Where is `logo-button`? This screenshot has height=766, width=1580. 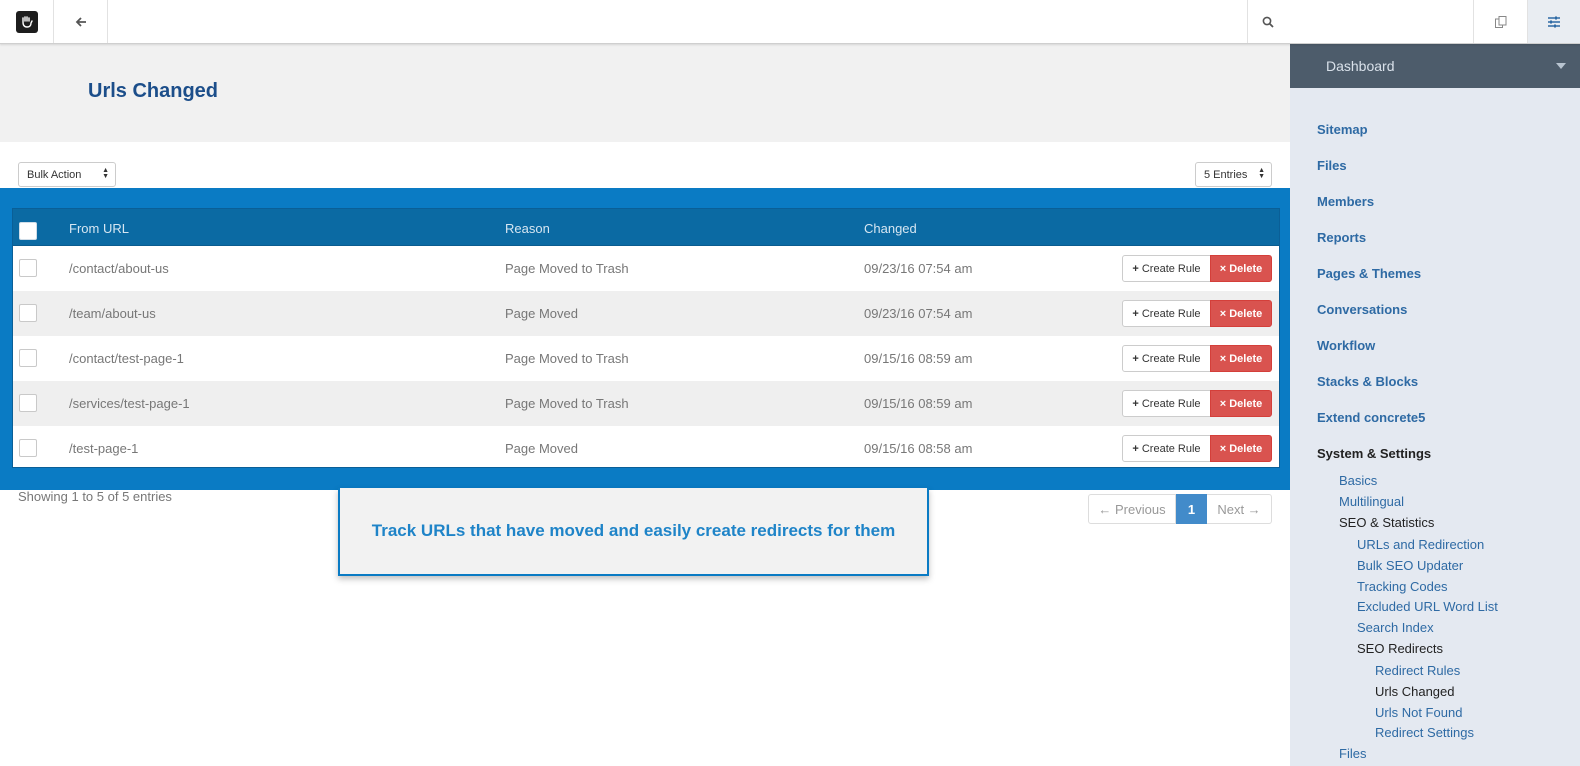 logo-button is located at coordinates (27, 21).